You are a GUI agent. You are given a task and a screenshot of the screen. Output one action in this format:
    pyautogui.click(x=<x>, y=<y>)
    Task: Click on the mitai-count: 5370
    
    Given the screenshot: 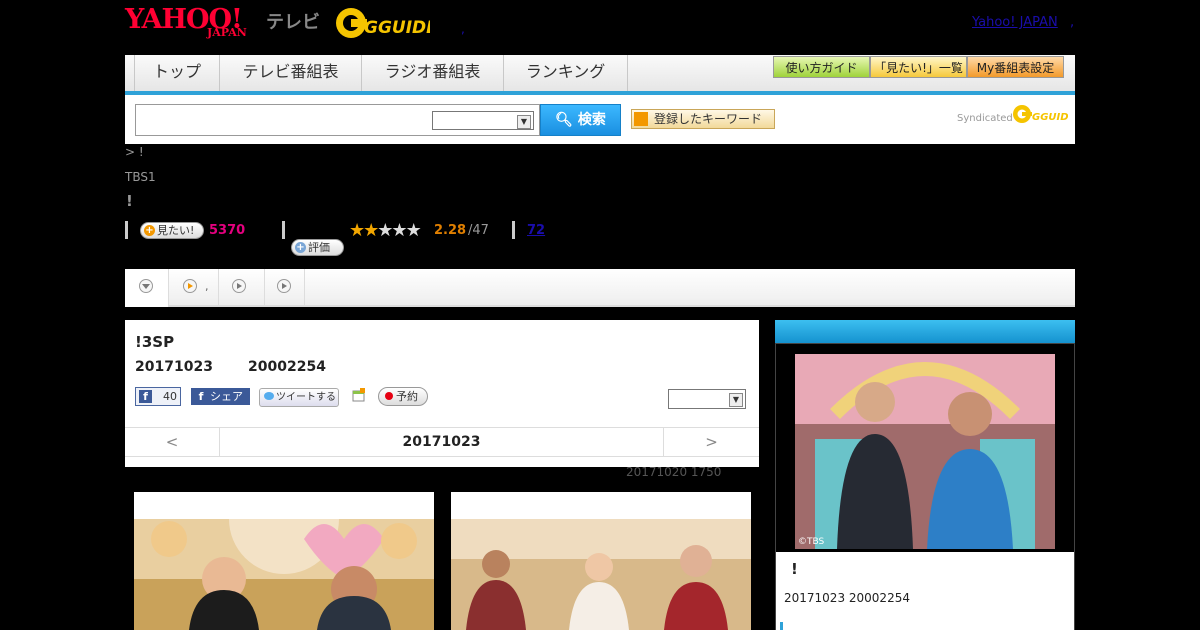 What is the action you would take?
    pyautogui.click(x=227, y=230)
    